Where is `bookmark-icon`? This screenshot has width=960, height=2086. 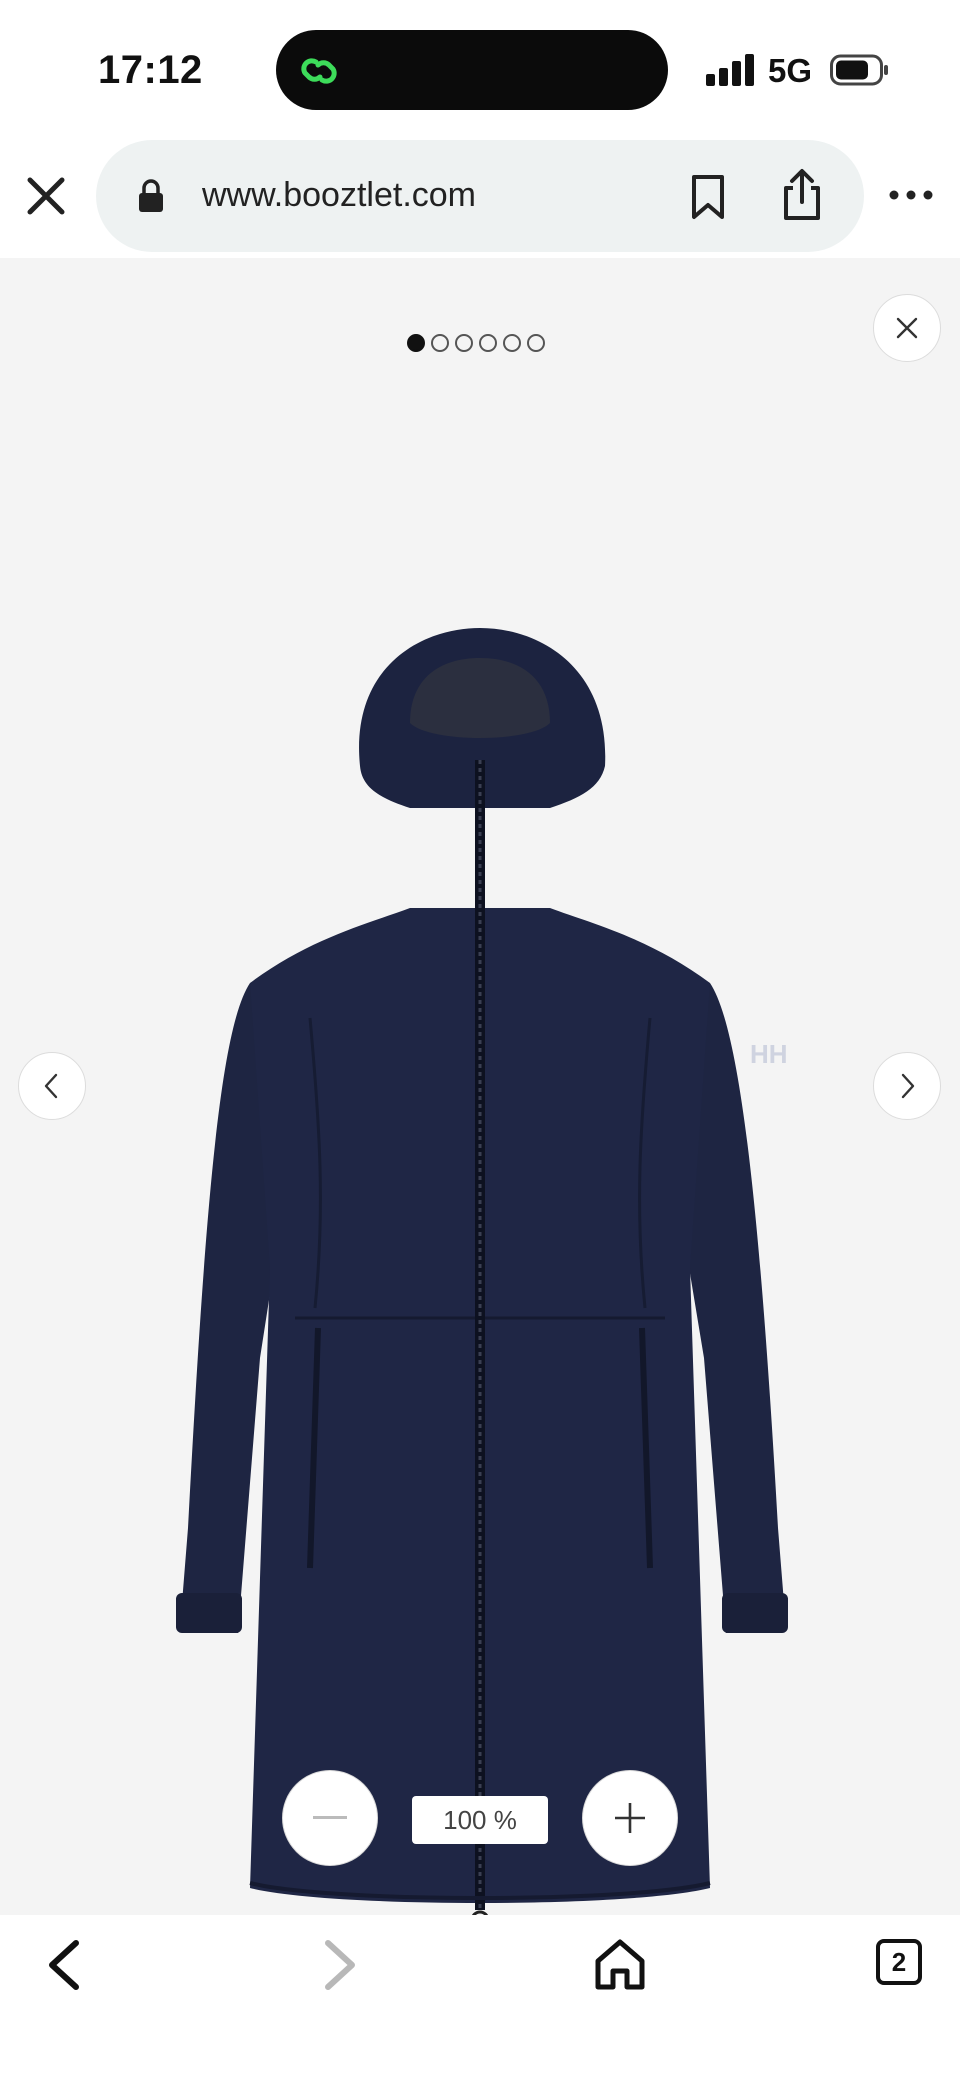 bookmark-icon is located at coordinates (708, 197).